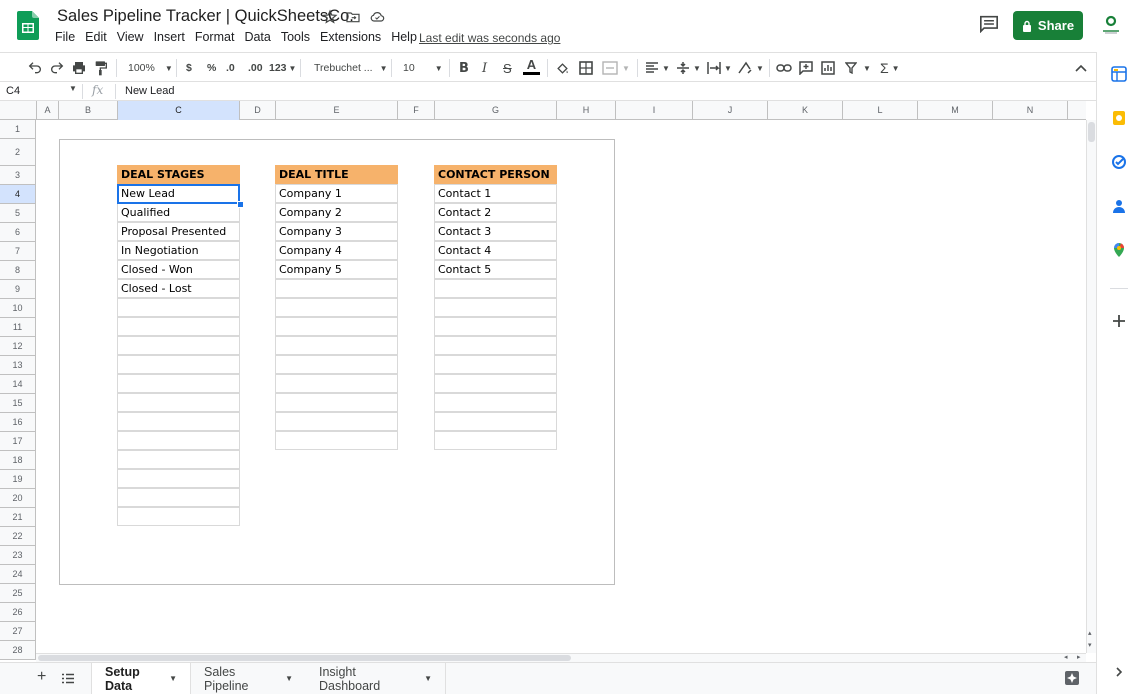 The image size is (1140, 694). What do you see at coordinates (784, 68) in the screenshot?
I see `insert-link-icon` at bounding box center [784, 68].